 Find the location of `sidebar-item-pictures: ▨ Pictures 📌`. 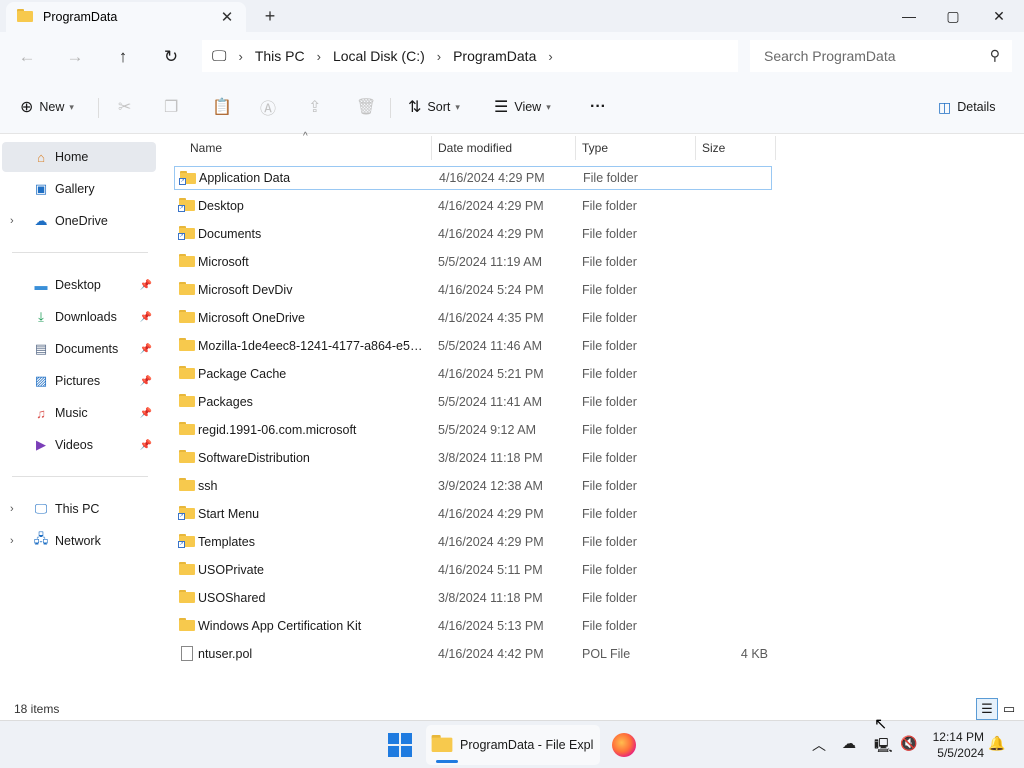

sidebar-item-pictures: ▨ Pictures 📌 is located at coordinates (79, 381).